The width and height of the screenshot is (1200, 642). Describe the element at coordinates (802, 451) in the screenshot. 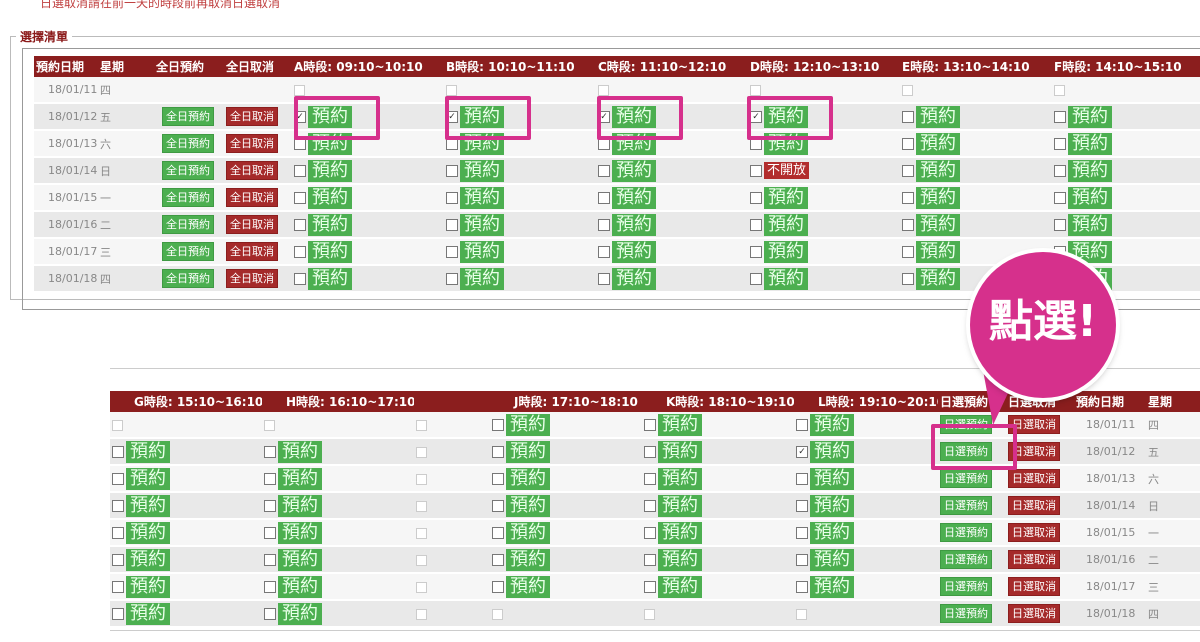

I see `slot-checkbox: ✓` at that location.